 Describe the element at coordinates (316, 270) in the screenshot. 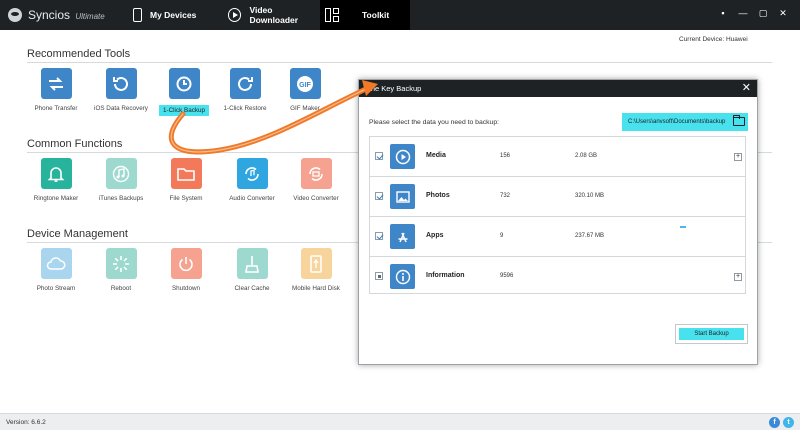

I see `tool-mobile-hard-disk: Mobile Hard Disk` at that location.